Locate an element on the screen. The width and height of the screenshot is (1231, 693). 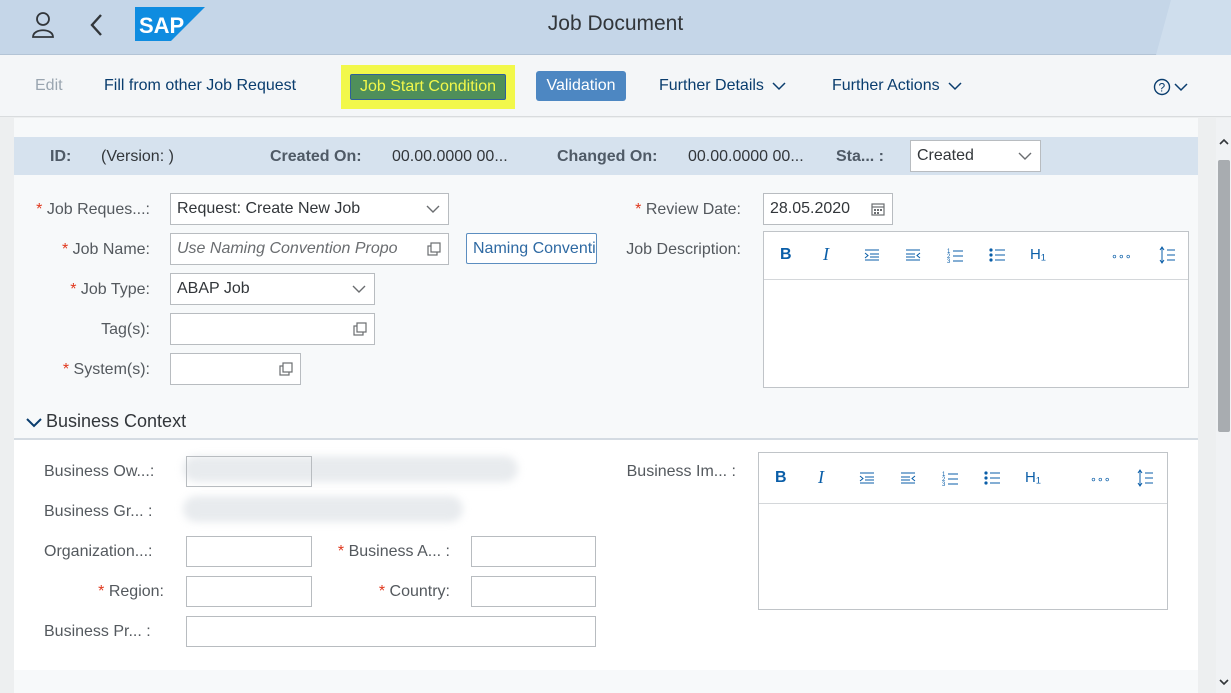
job-start-condition-button: Job Start Condition is located at coordinates (428, 87).